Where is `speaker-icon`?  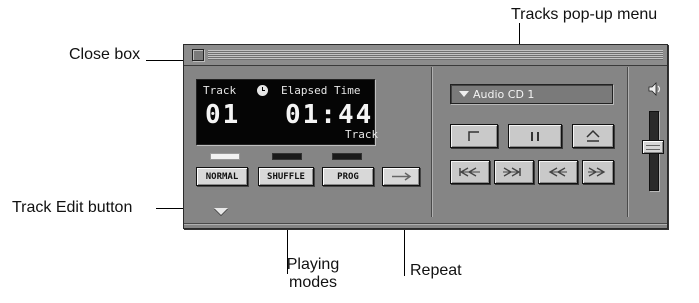
speaker-icon is located at coordinates (654, 89).